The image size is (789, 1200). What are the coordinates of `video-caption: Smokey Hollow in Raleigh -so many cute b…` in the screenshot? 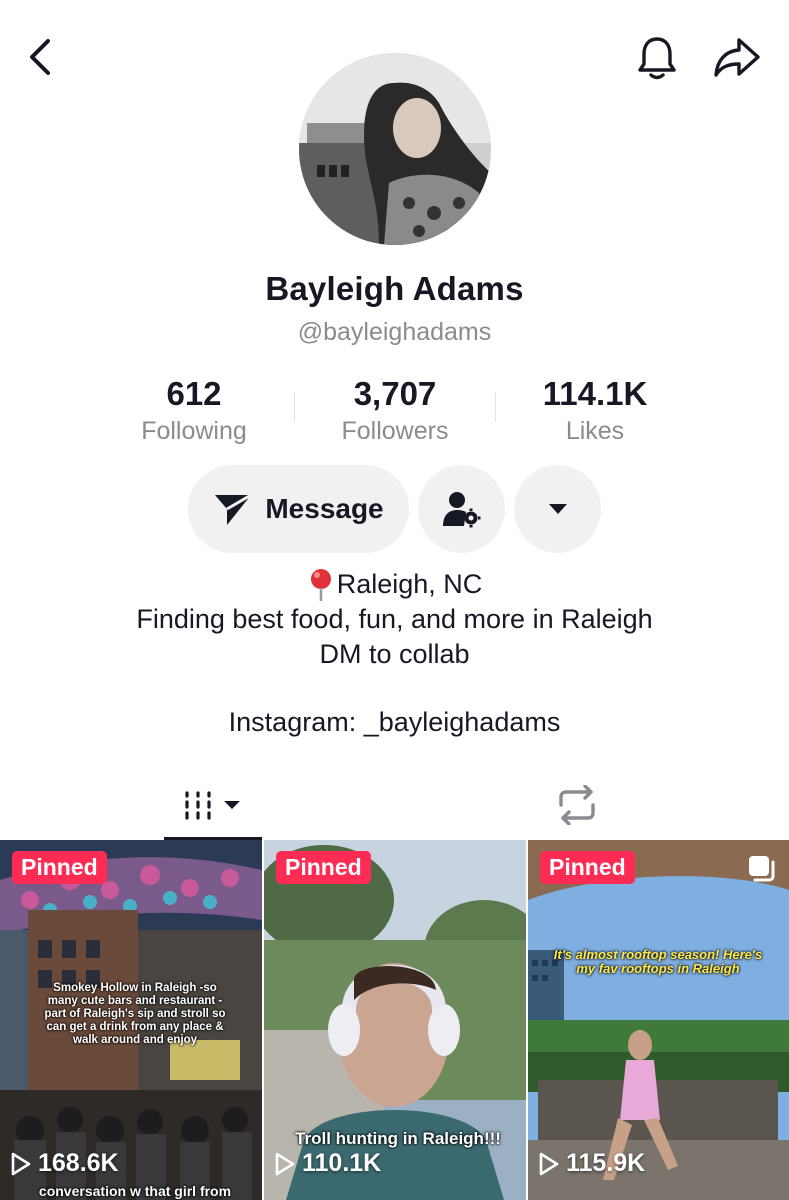 It's located at (135, 1014).